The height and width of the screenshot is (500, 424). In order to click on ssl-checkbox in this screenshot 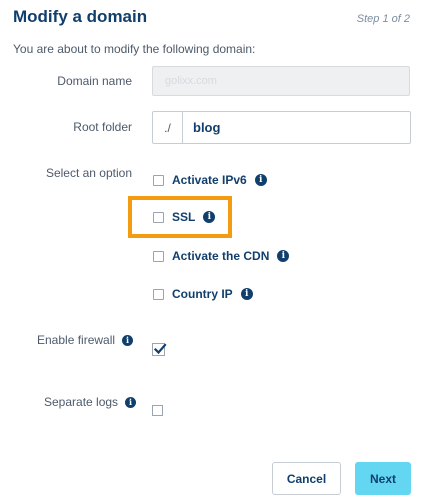, I will do `click(158, 217)`.